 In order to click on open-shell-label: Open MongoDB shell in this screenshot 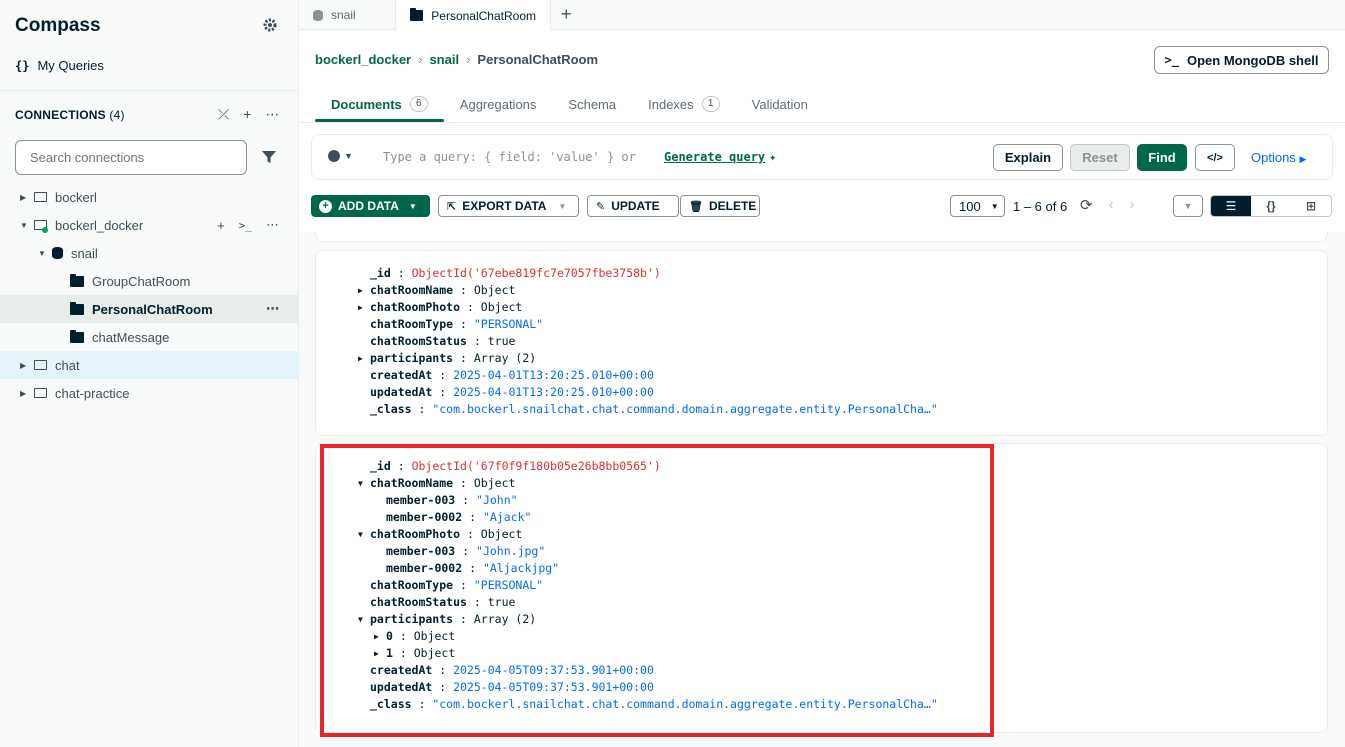, I will do `click(1253, 60)`.